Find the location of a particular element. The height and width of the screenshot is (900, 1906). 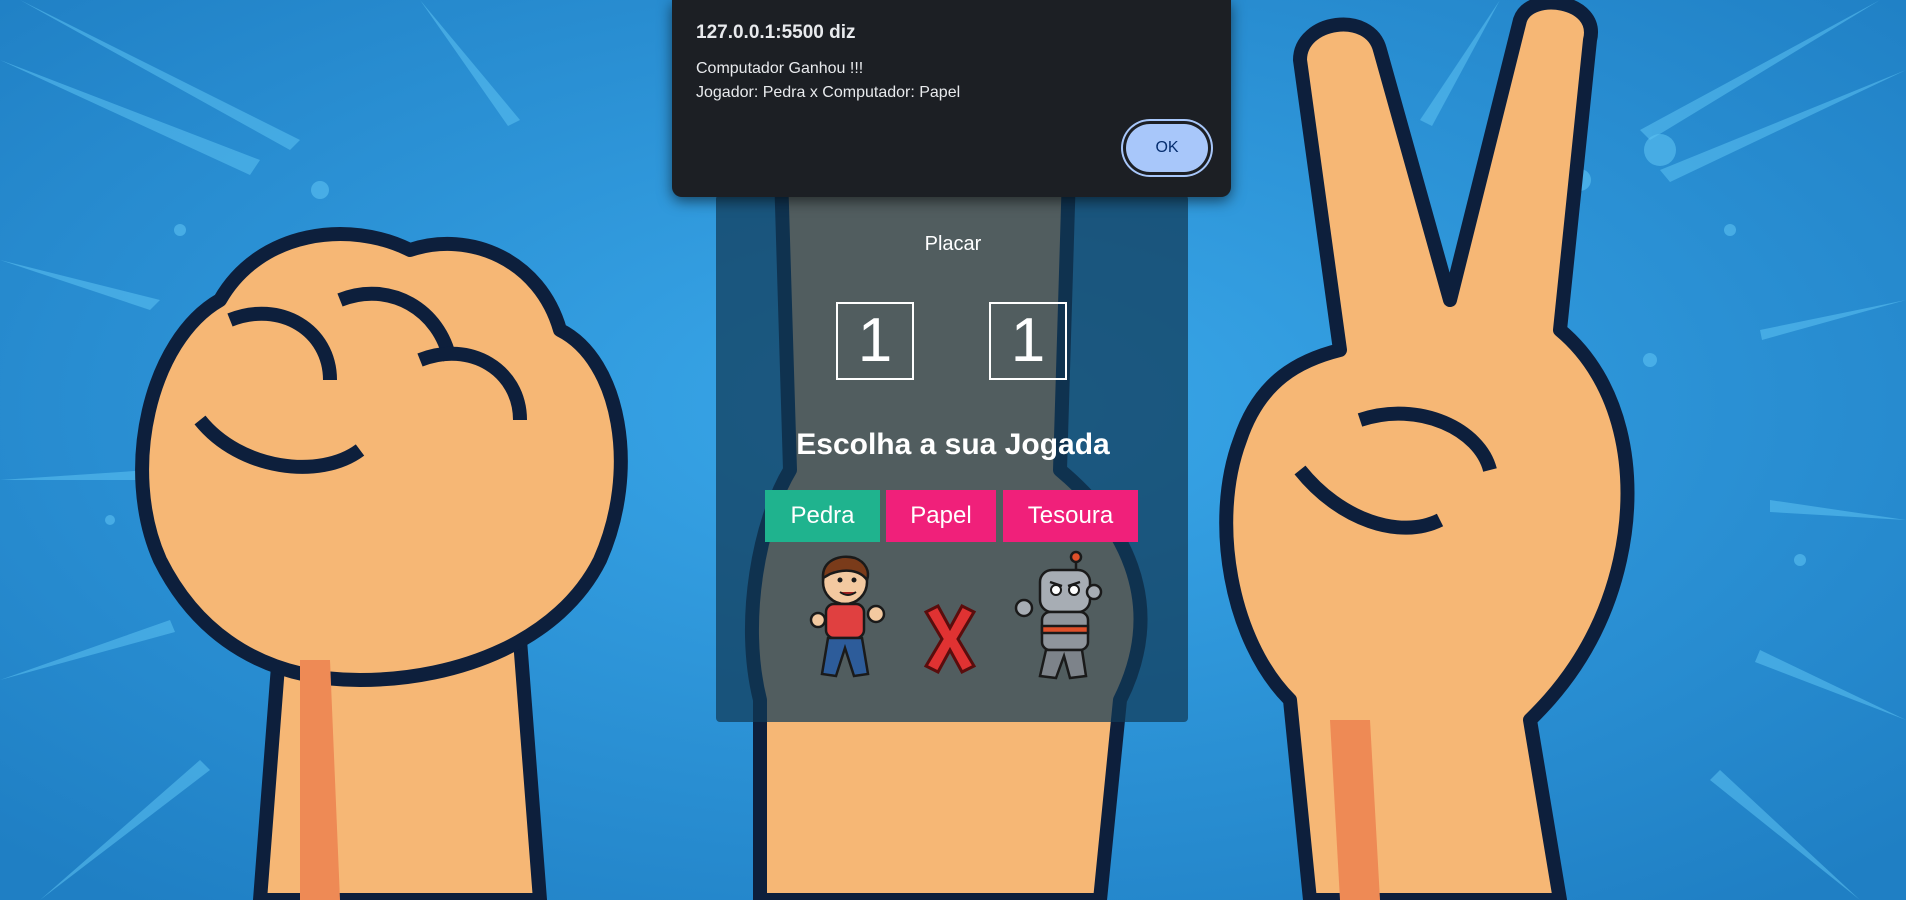

dialog-message-result: Computador Ganhou !!! is located at coordinates (780, 68).